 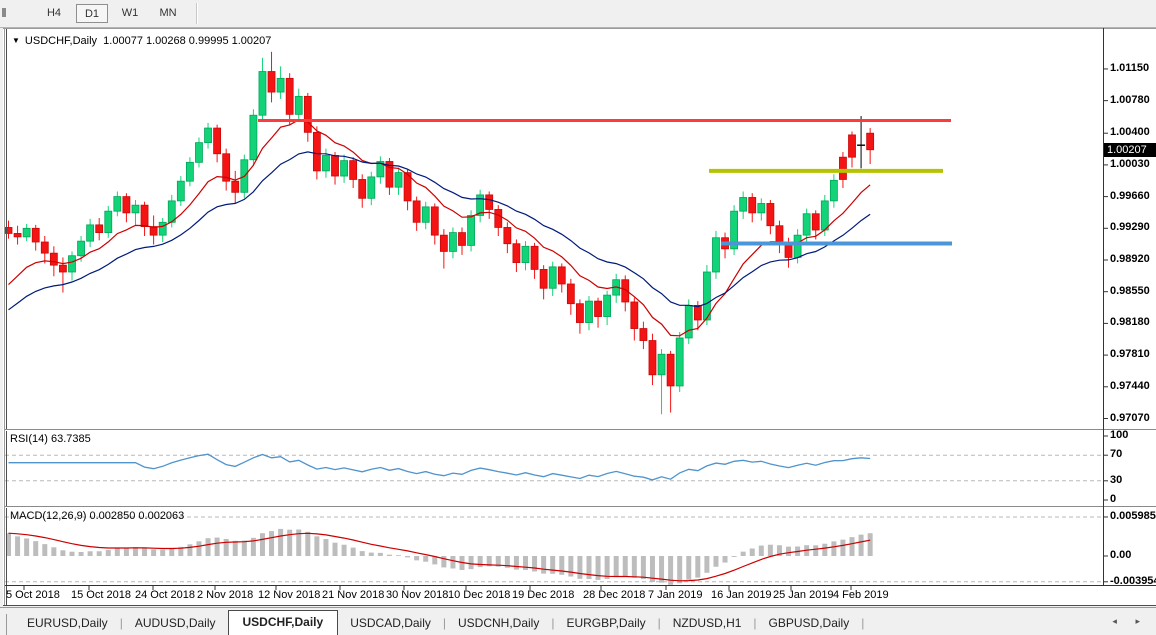 What do you see at coordinates (1133, 515) in the screenshot?
I see `macd-axis-label: 0.005985` at bounding box center [1133, 515].